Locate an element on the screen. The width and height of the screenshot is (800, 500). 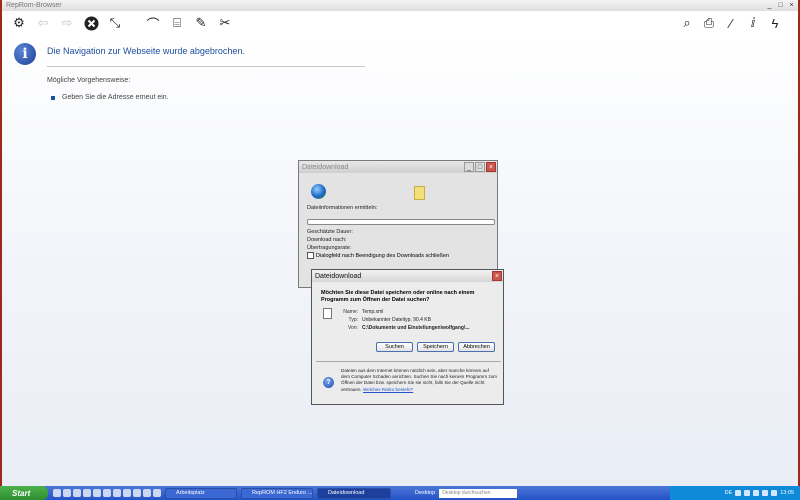
language-indicator: DE is located at coordinates (729, 493).